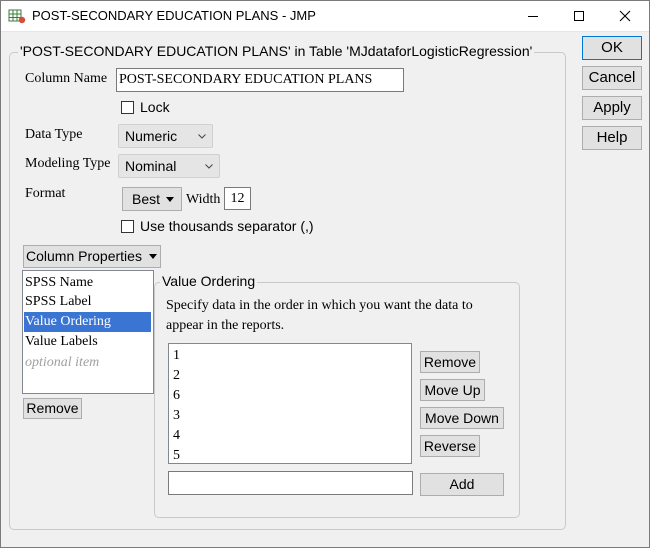 Image resolution: width=650 pixels, height=548 pixels. I want to click on maximize-icon, so click(579, 16).